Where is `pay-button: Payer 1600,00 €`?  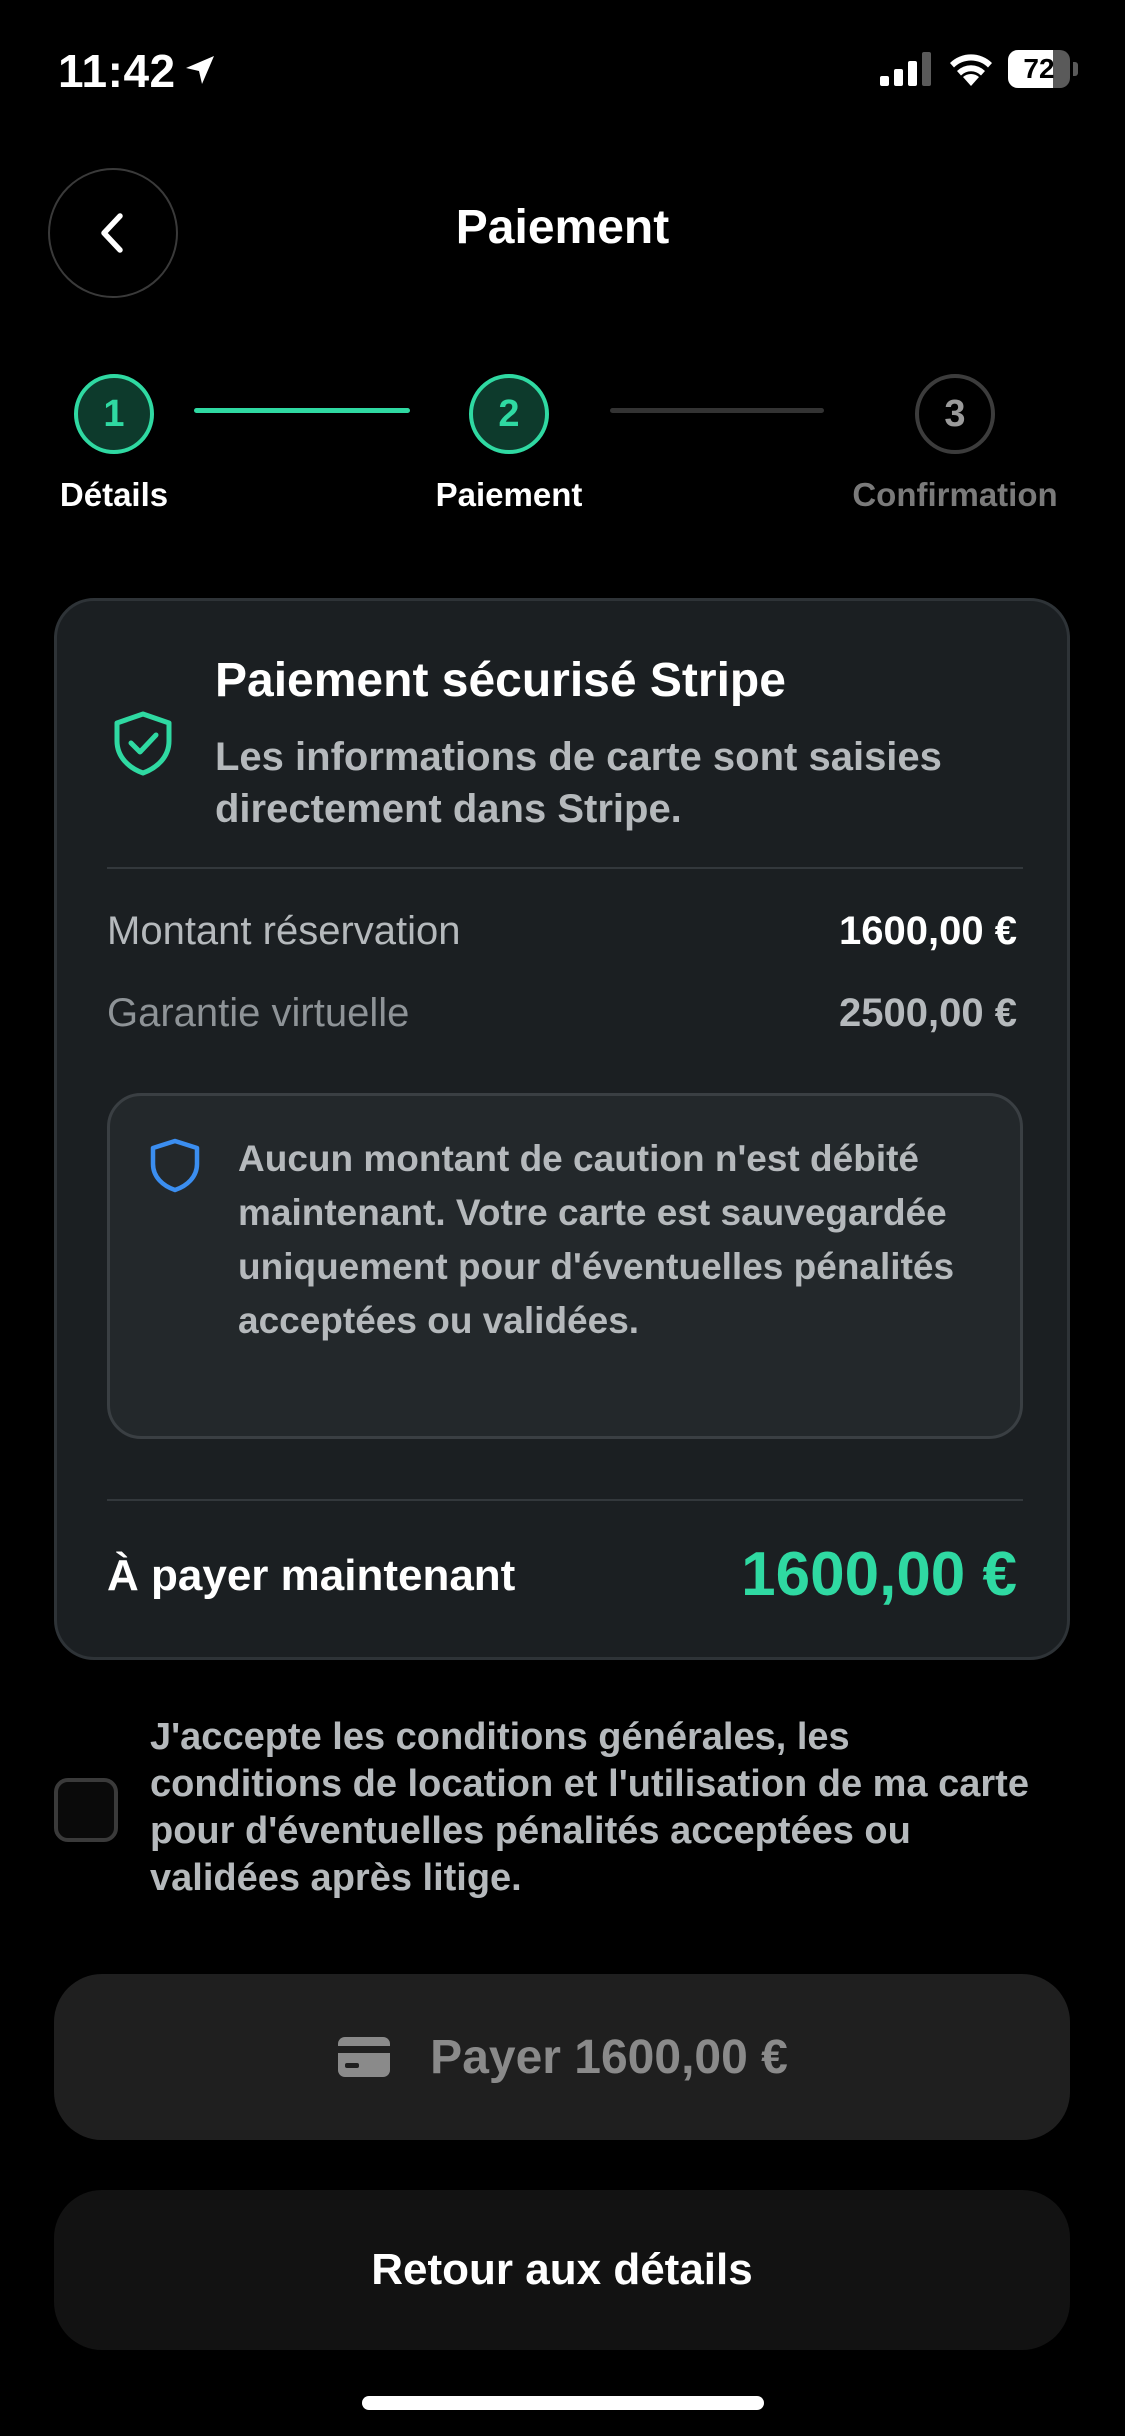 pay-button: Payer 1600,00 € is located at coordinates (562, 2057).